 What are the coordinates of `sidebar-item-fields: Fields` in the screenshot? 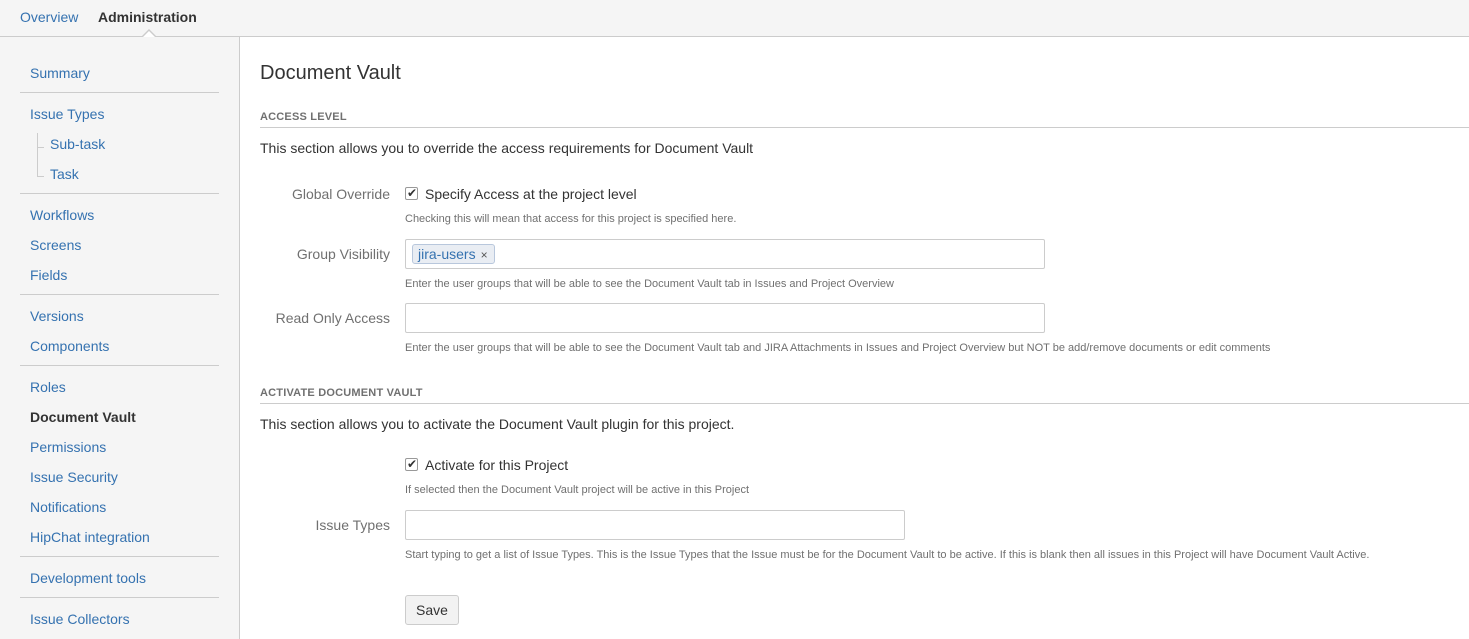 It's located at (48, 275).